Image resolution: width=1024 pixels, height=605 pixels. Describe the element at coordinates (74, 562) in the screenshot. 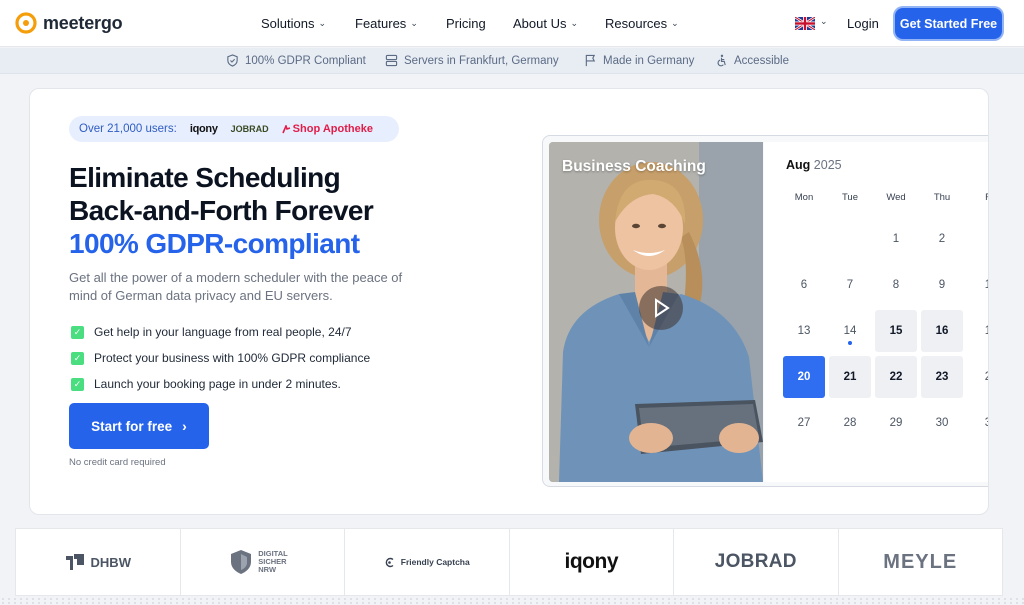

I see `dhbw-emblem-icon` at that location.